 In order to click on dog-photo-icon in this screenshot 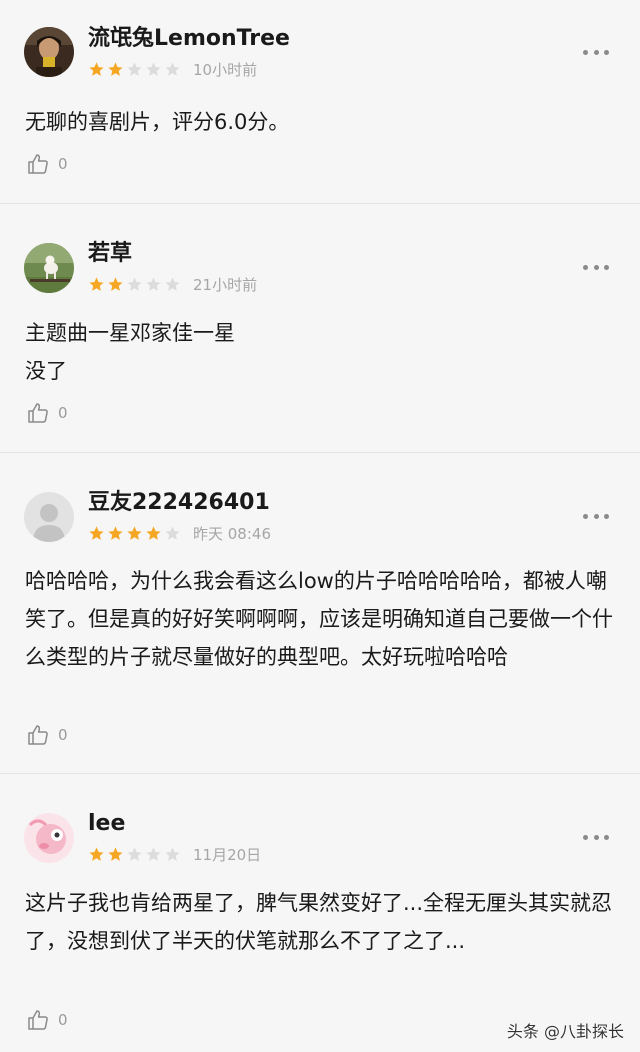, I will do `click(49, 268)`.